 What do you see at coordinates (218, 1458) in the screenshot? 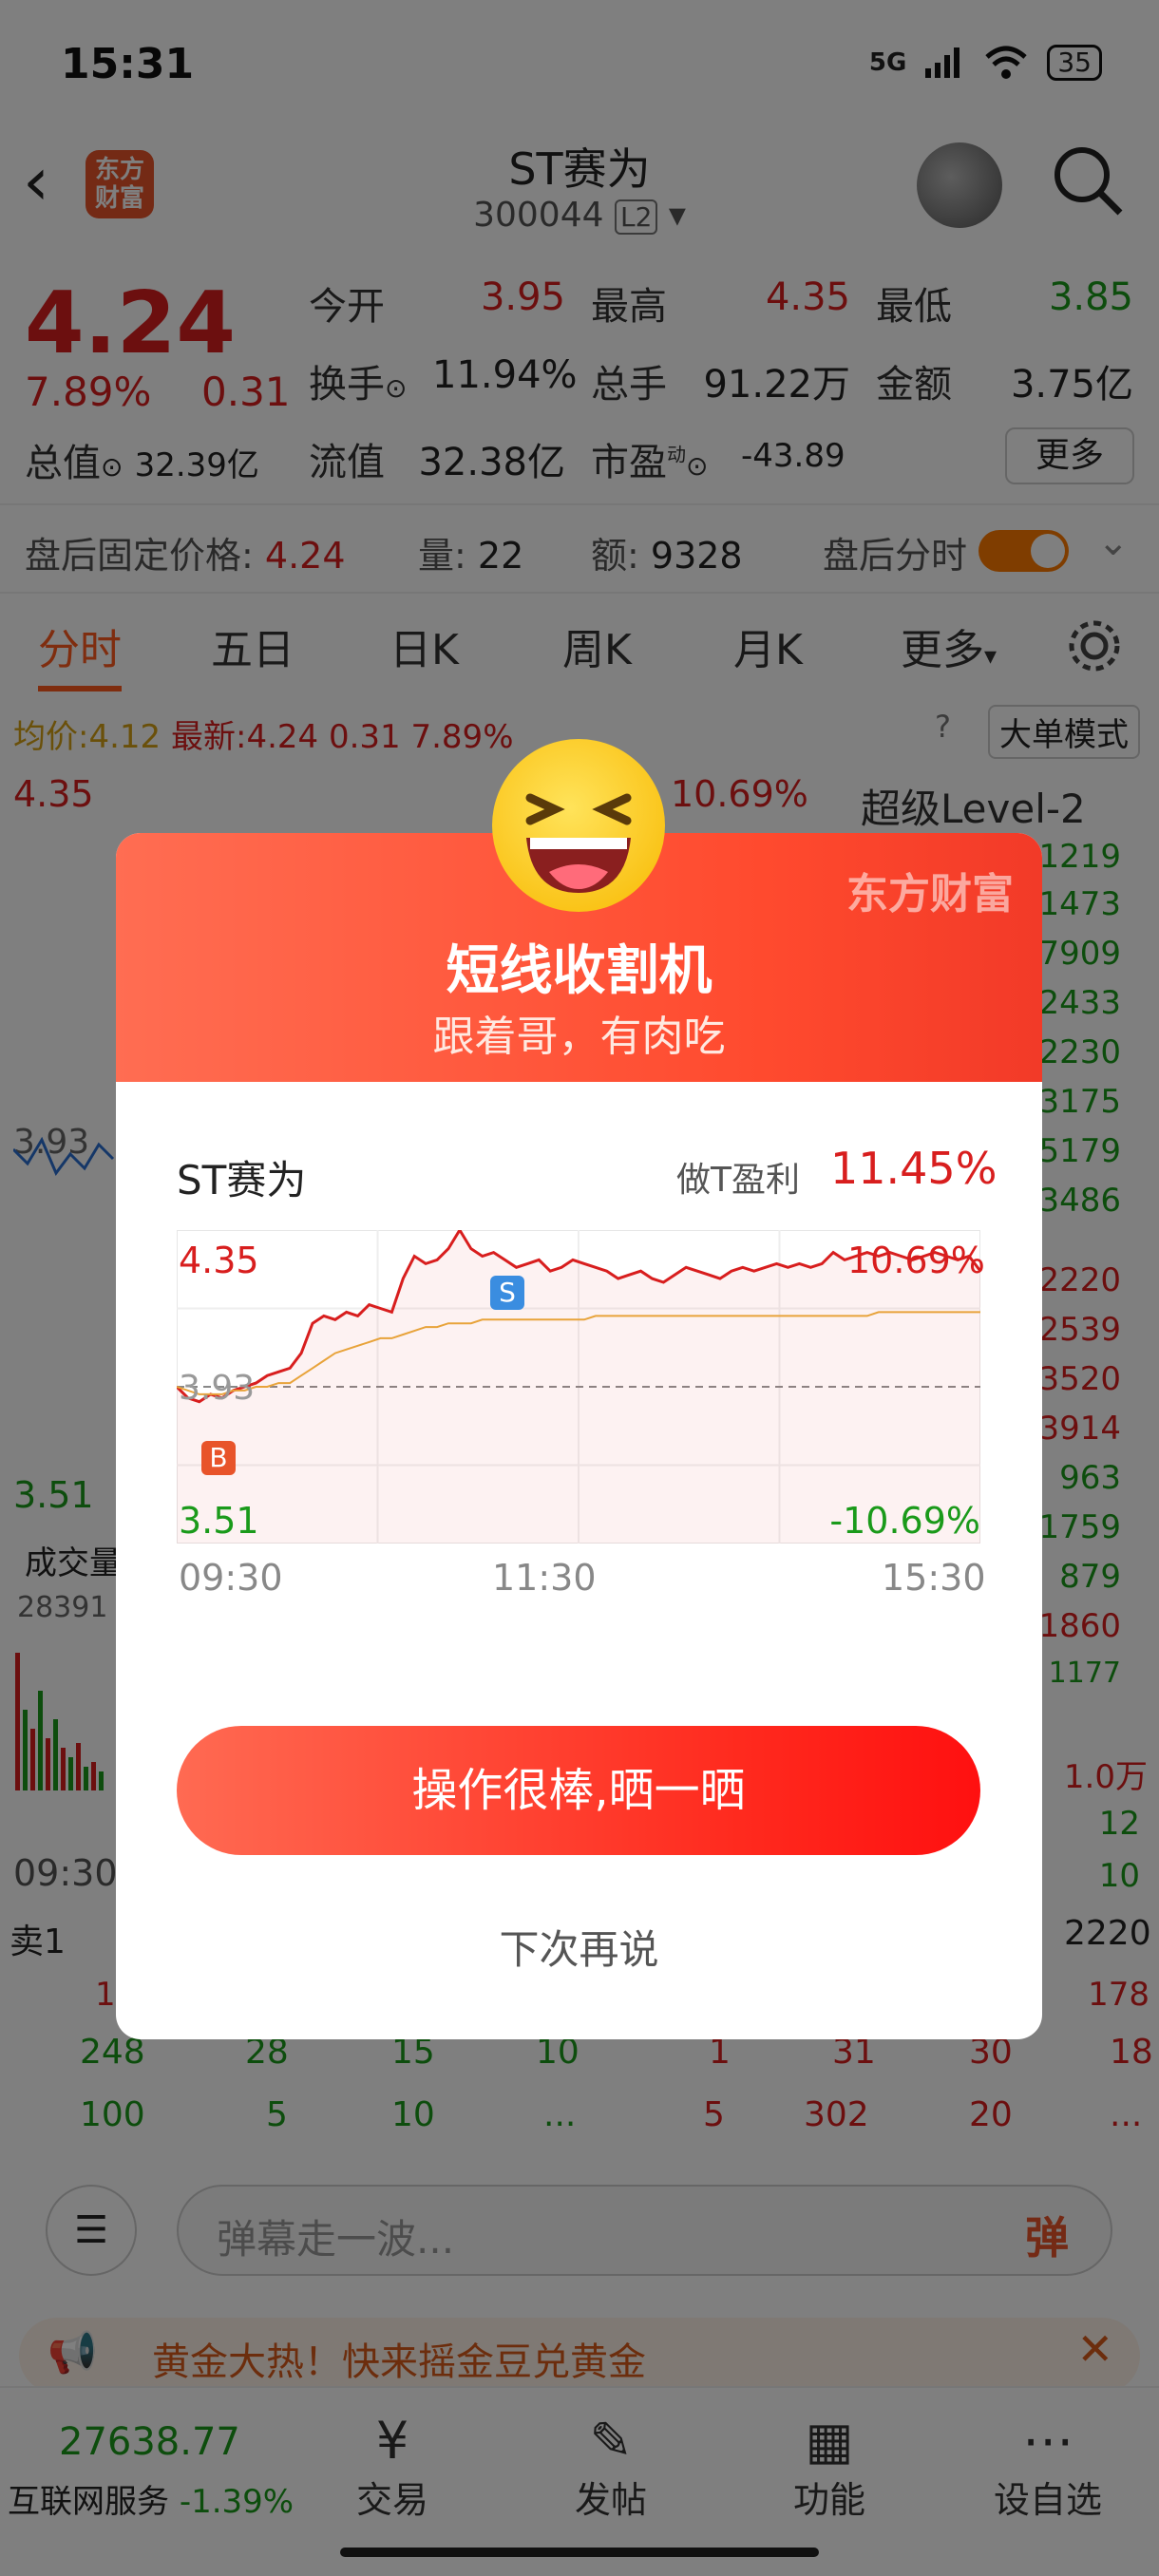
I see `buy-marker: B` at bounding box center [218, 1458].